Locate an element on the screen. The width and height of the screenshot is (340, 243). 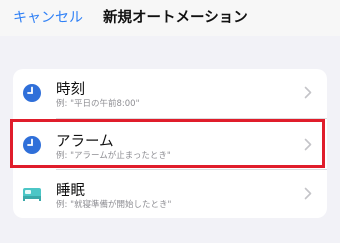
navigation-bar: キャンセル 新規オートメーション is located at coordinates (170, 18).